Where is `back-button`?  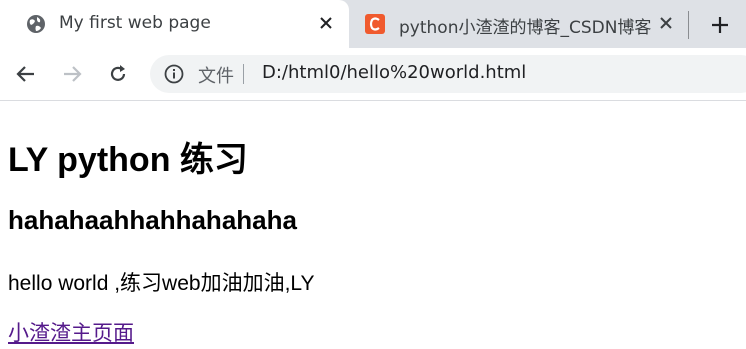 back-button is located at coordinates (26, 74).